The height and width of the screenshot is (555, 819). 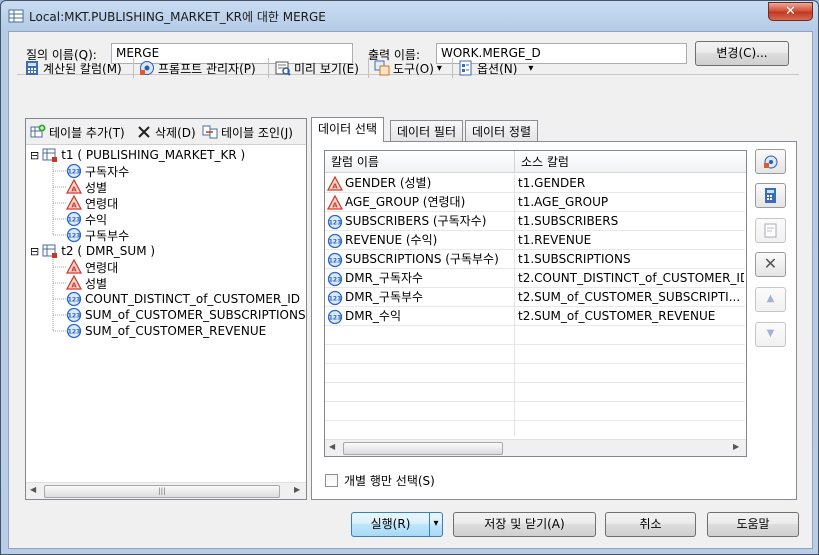 What do you see at coordinates (650, 524) in the screenshot?
I see `cancel-button: 취소` at bounding box center [650, 524].